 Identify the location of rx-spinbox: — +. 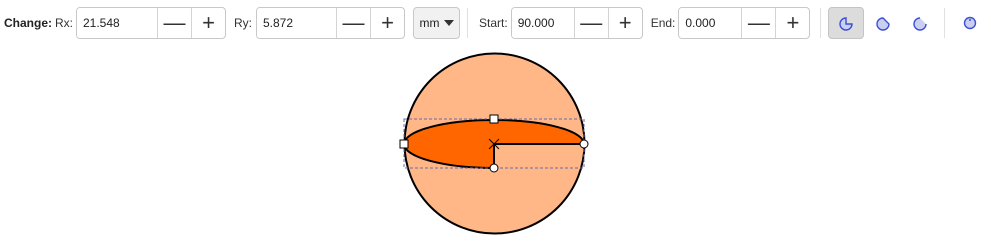
(151, 23).